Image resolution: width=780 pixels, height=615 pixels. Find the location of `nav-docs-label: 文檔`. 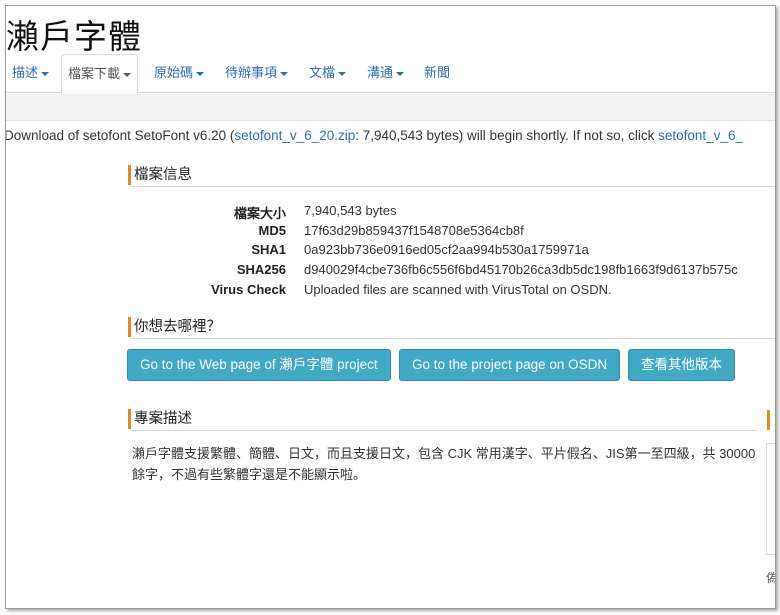

nav-docs-label: 文檔 is located at coordinates (322, 72).